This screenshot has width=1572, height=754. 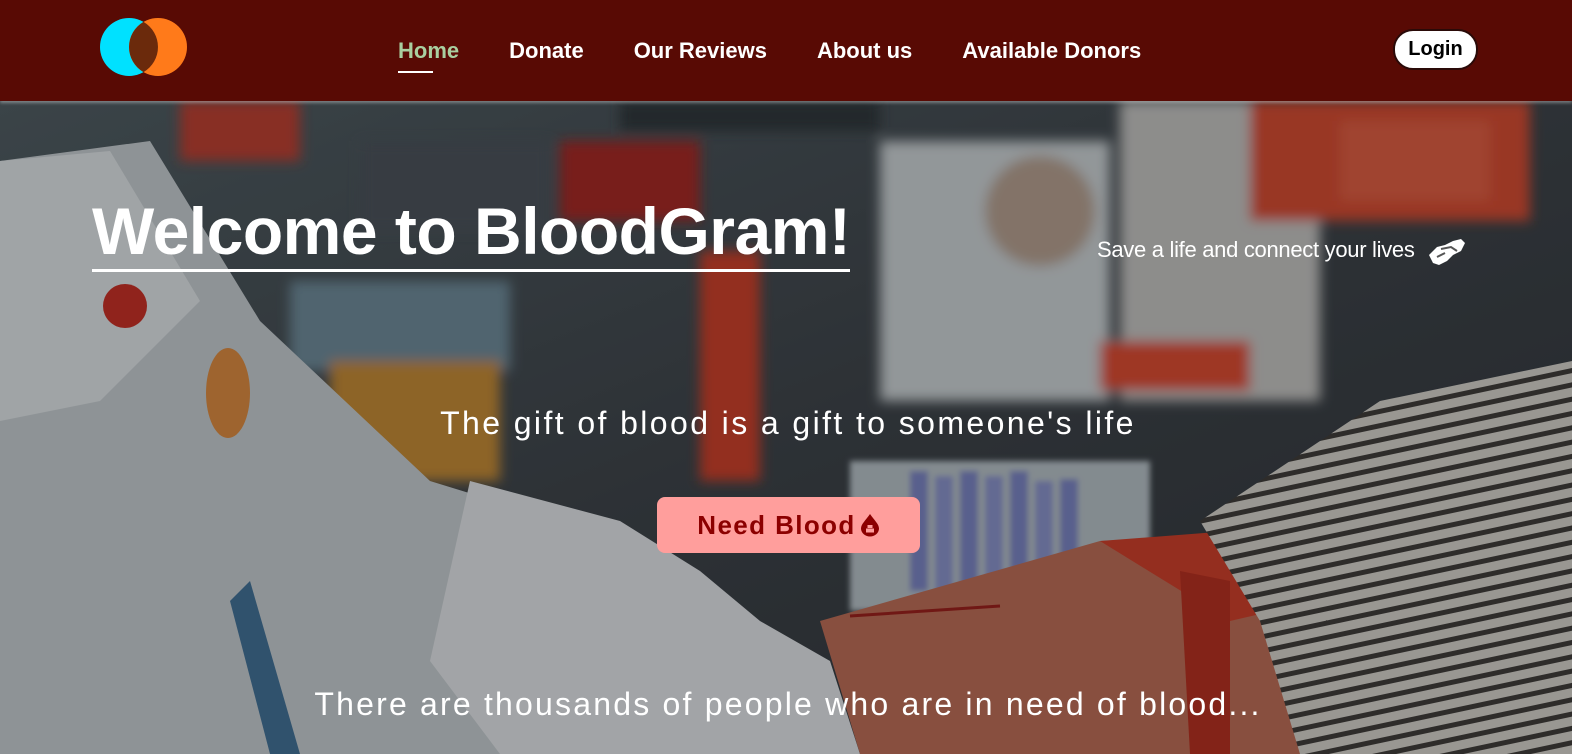 What do you see at coordinates (546, 51) in the screenshot?
I see `nav-link-donate: Donate` at bounding box center [546, 51].